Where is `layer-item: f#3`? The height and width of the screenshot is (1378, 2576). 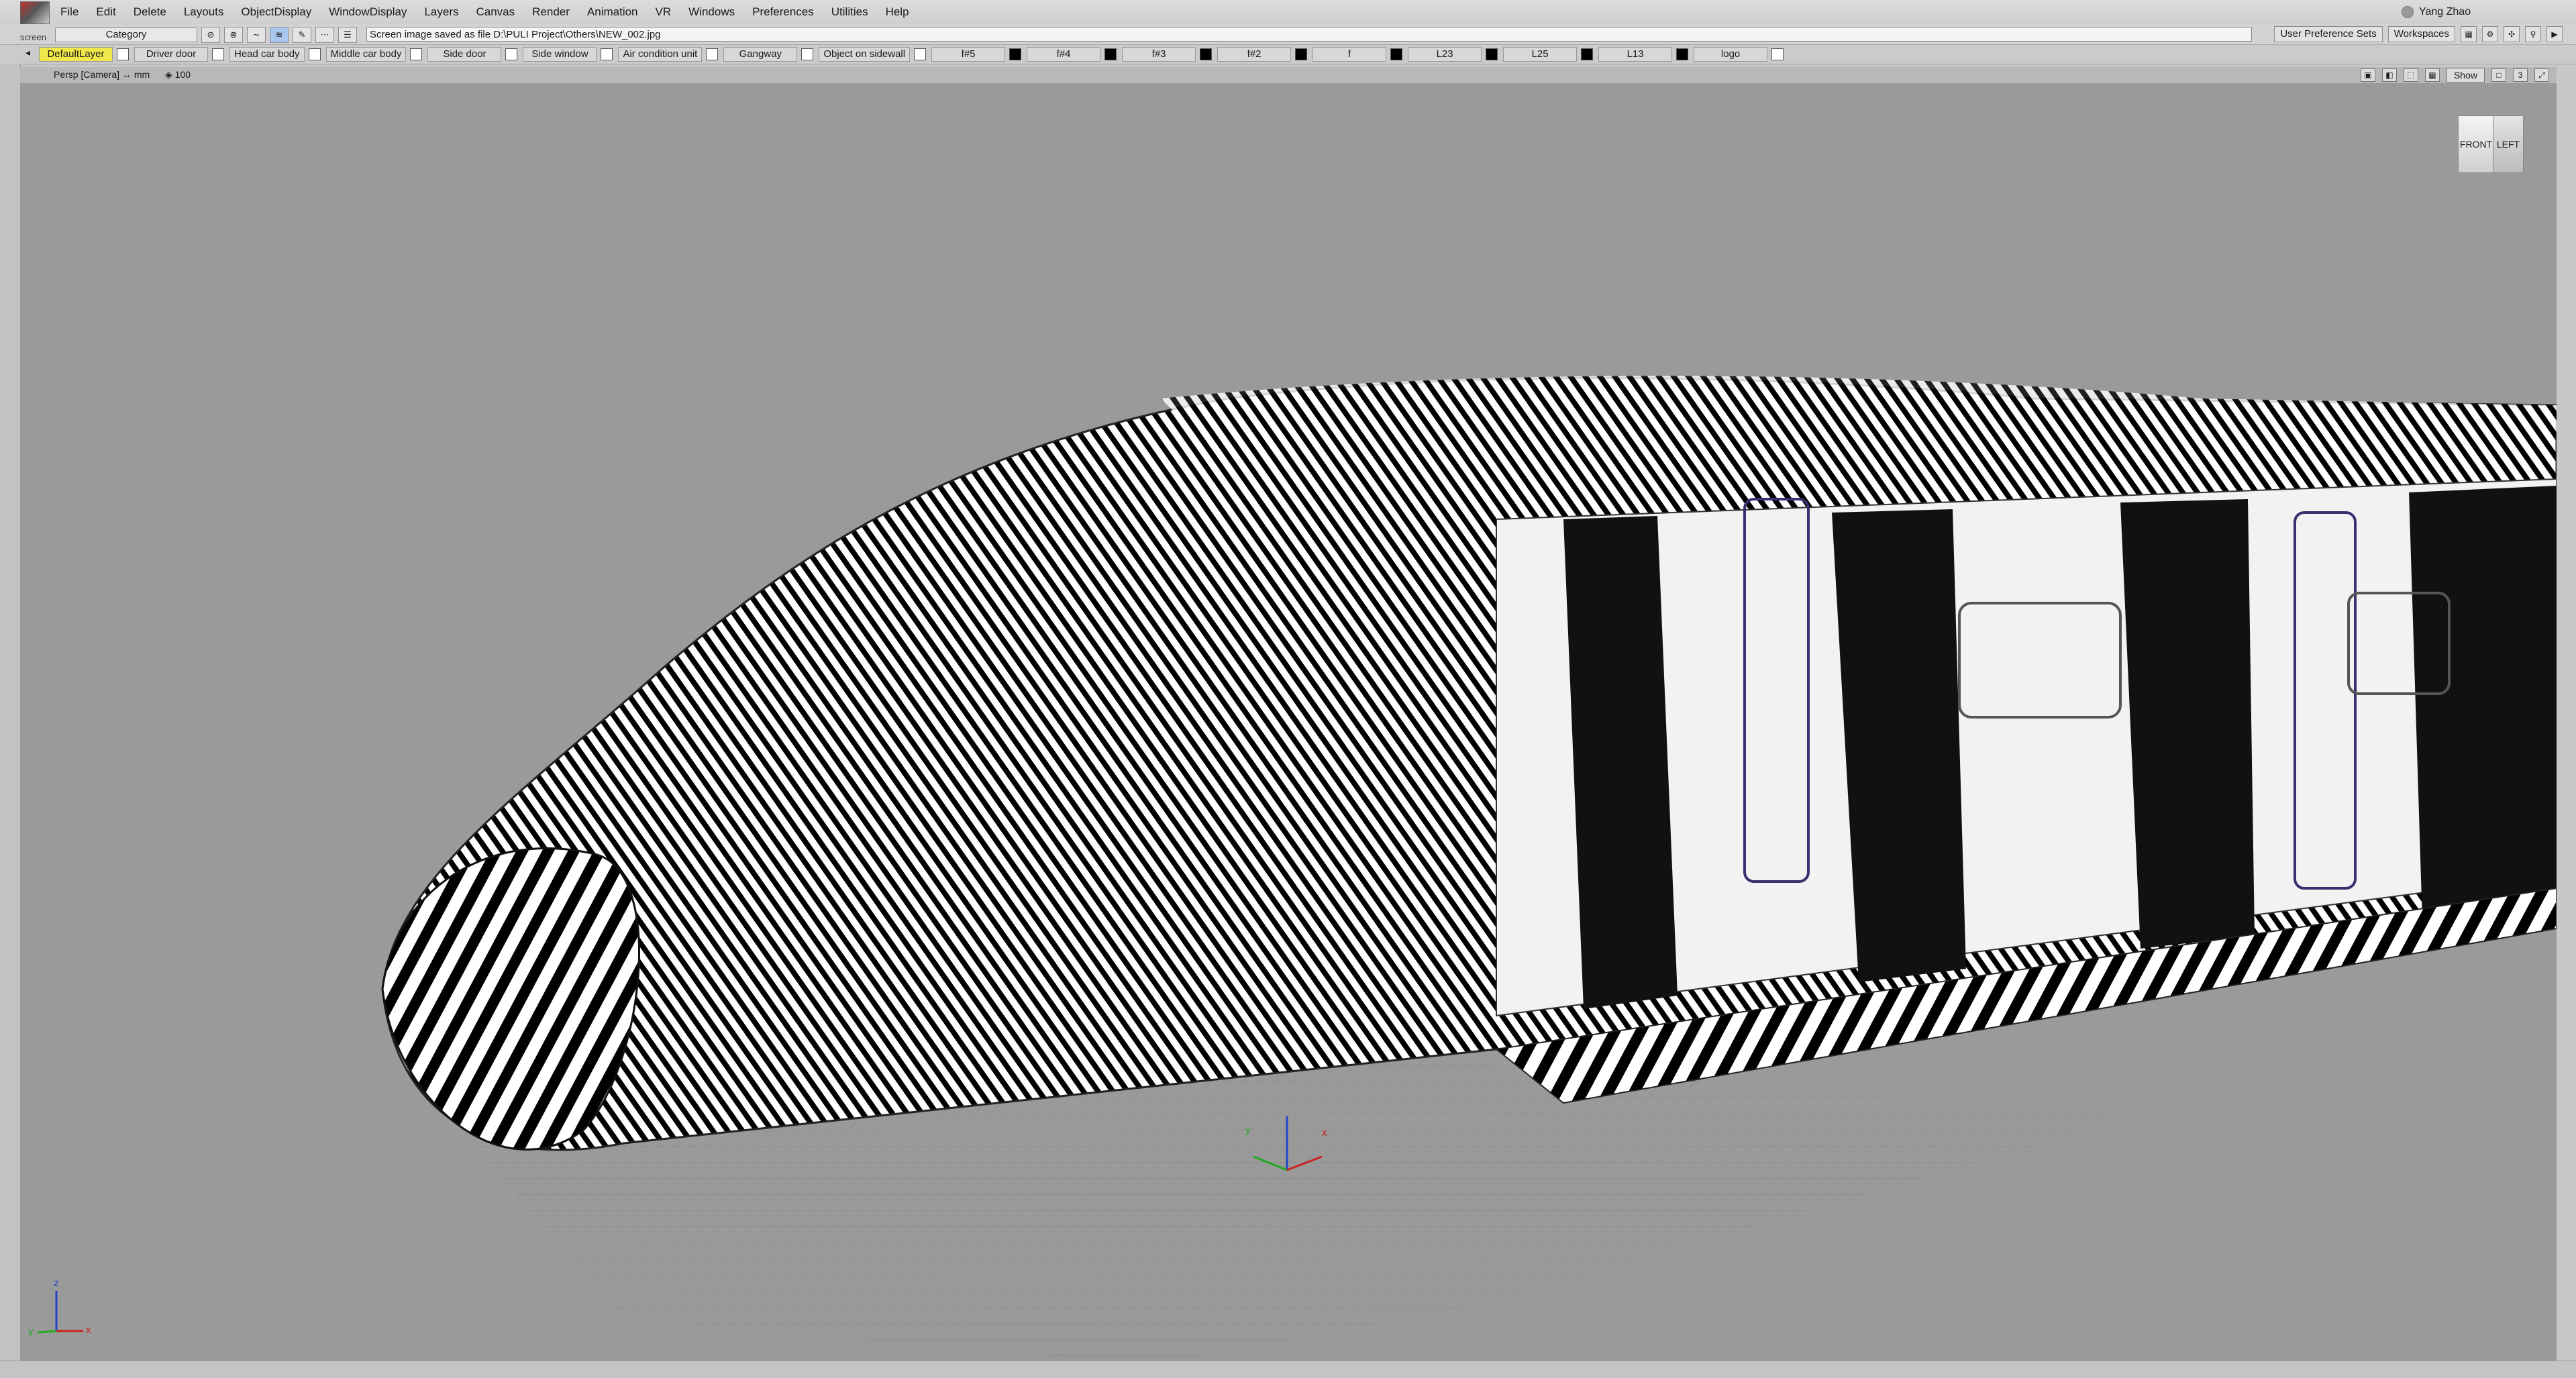 layer-item: f#3 is located at coordinates (1167, 54).